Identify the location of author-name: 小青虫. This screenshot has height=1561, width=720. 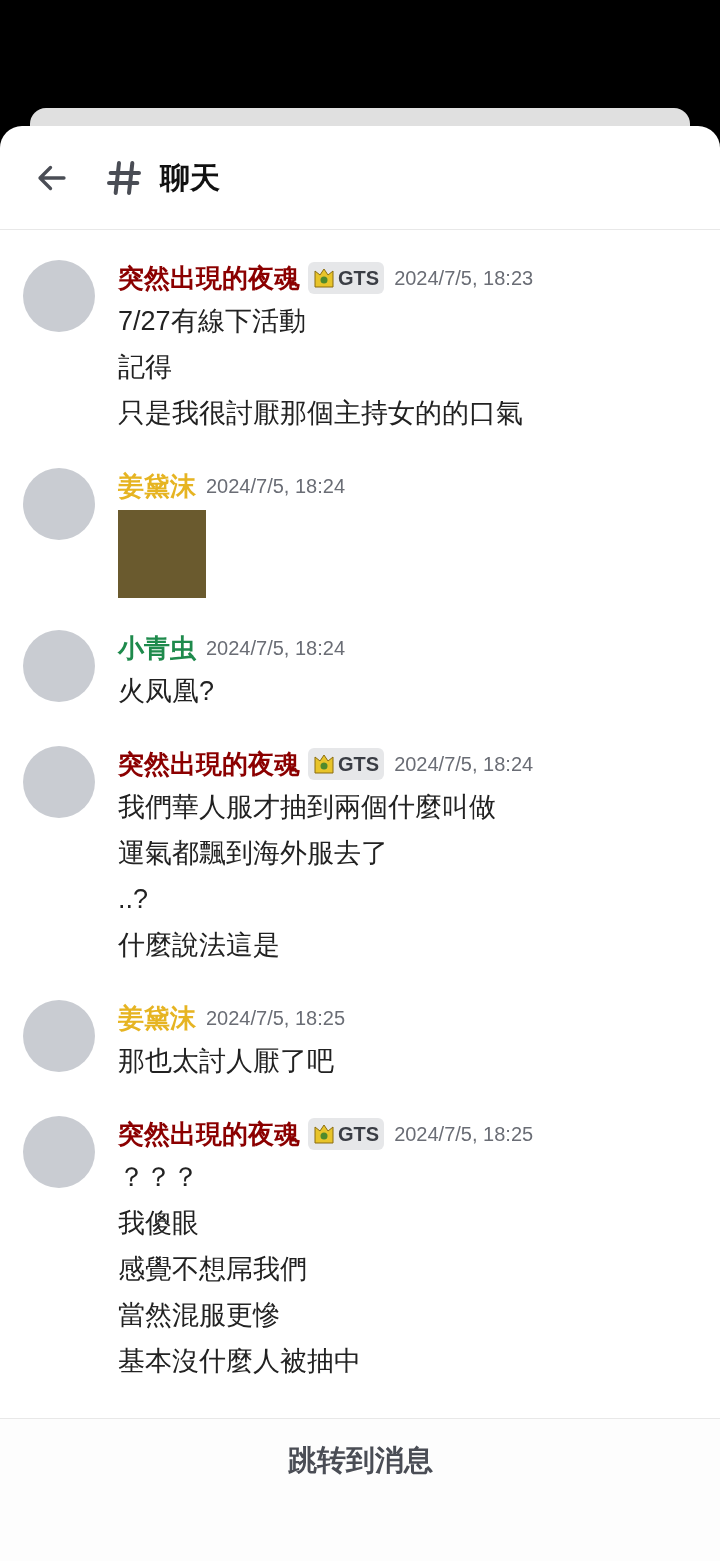
(157, 648).